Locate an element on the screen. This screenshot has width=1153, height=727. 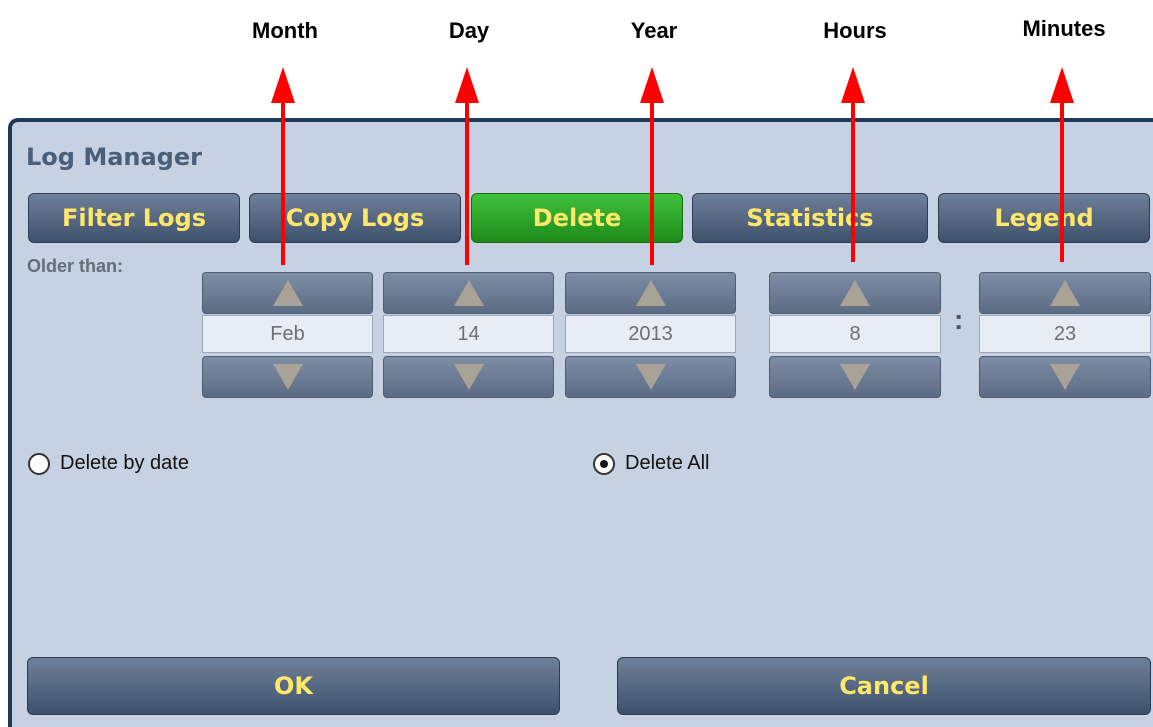
ok-button: OK is located at coordinates (293, 686).